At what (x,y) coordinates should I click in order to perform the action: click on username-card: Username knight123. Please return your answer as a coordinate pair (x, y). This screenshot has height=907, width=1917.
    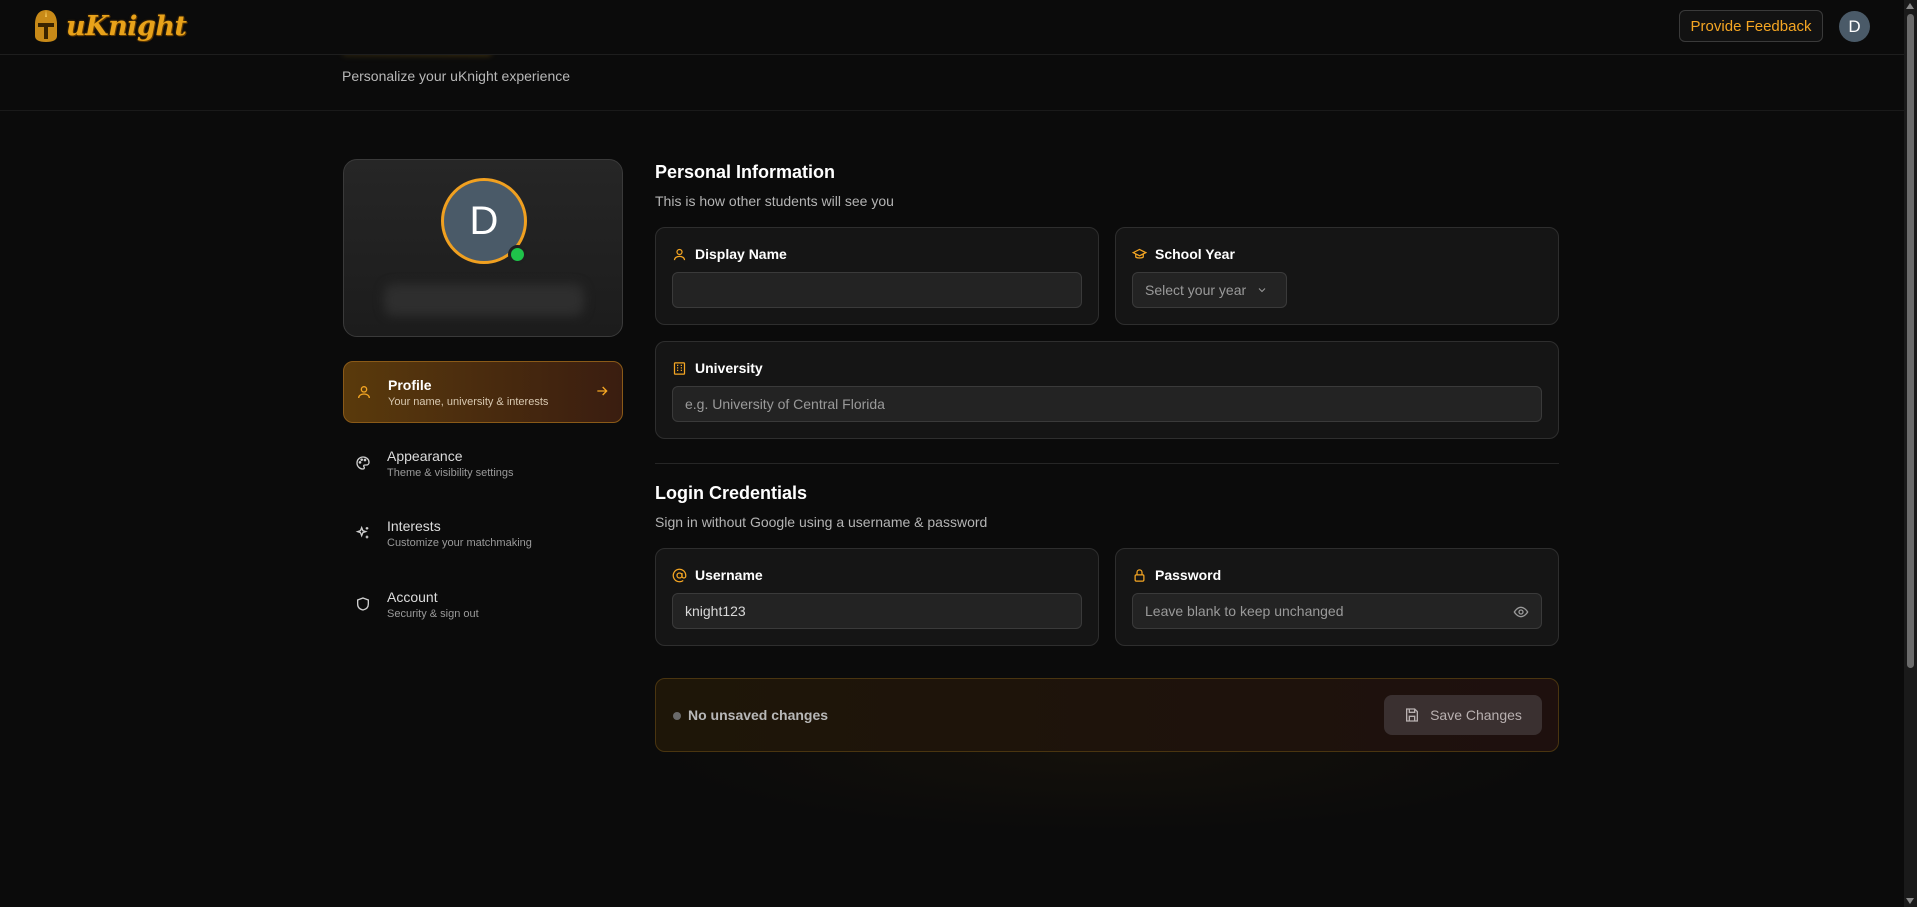
    Looking at the image, I should click on (877, 597).